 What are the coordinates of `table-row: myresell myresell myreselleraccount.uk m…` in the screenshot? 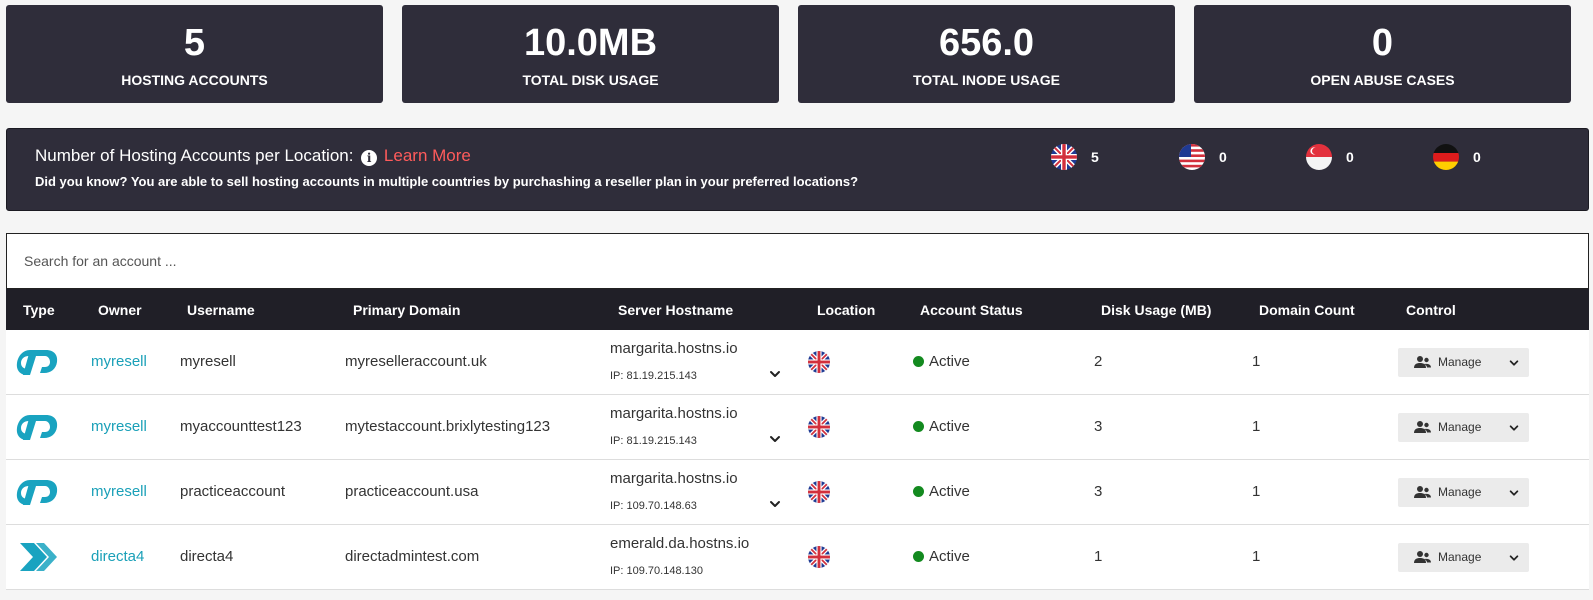 It's located at (797, 362).